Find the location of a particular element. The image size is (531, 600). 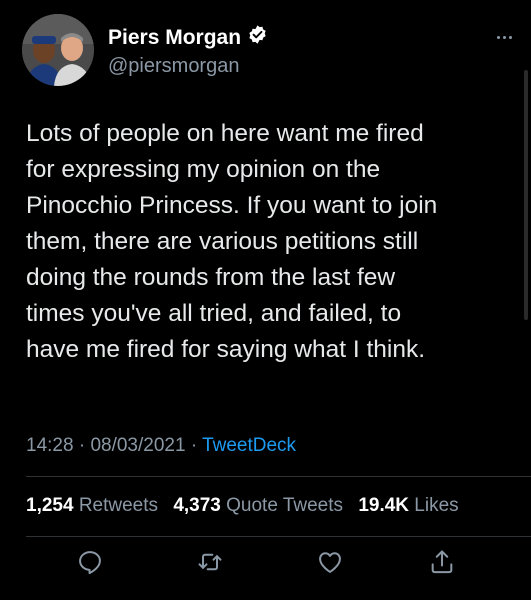

share-icon is located at coordinates (442, 562).